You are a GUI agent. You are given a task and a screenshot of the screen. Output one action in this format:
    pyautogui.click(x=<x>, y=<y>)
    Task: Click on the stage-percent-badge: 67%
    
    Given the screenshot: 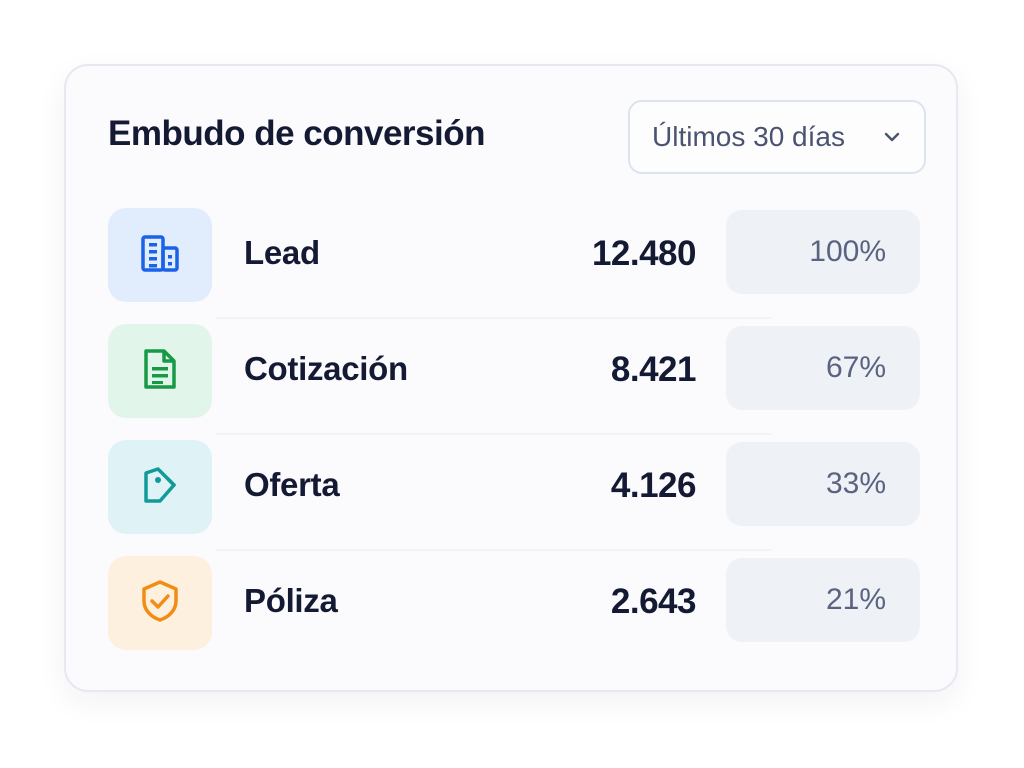 What is the action you would take?
    pyautogui.click(x=823, y=368)
    